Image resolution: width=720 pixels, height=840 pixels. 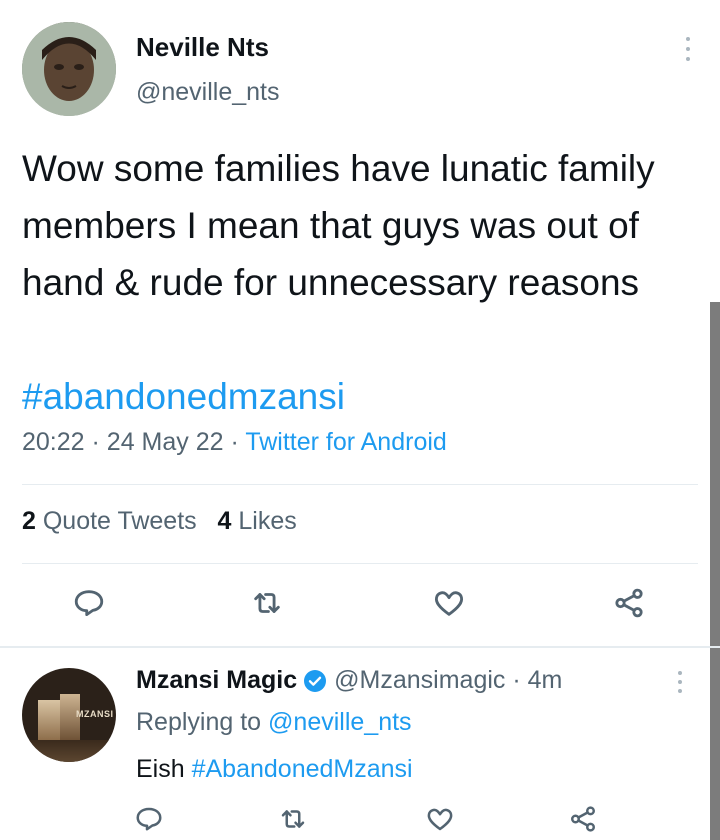 I want to click on likes-stat: 4 Likes, so click(x=257, y=521).